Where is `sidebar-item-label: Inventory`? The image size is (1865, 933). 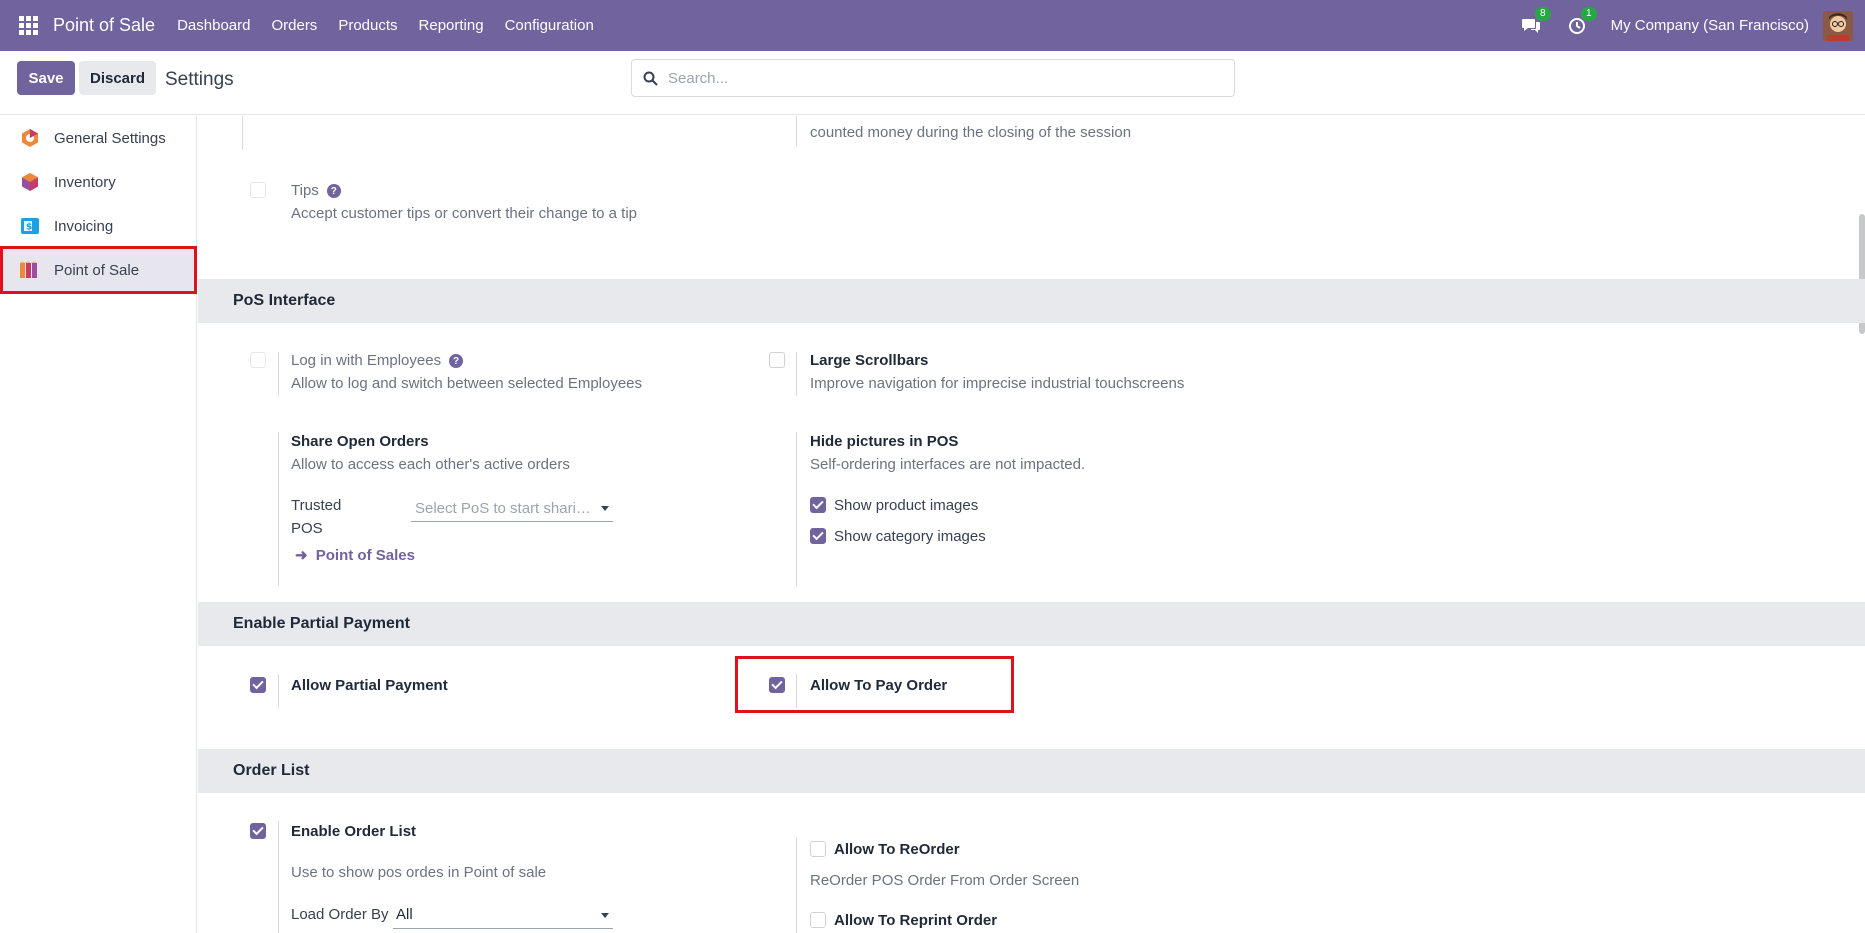
sidebar-item-label: Inventory is located at coordinates (85, 182).